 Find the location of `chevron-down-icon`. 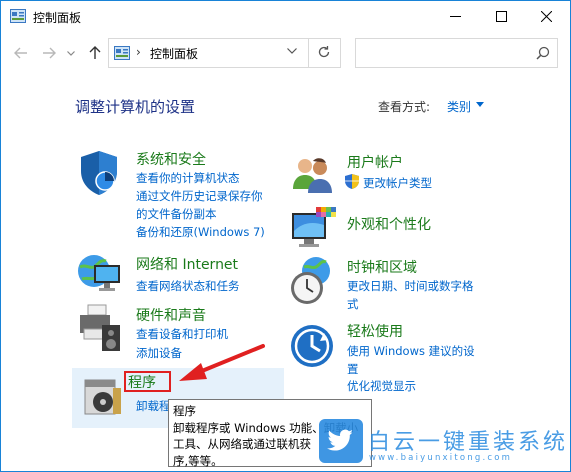

chevron-down-icon is located at coordinates (71, 53).